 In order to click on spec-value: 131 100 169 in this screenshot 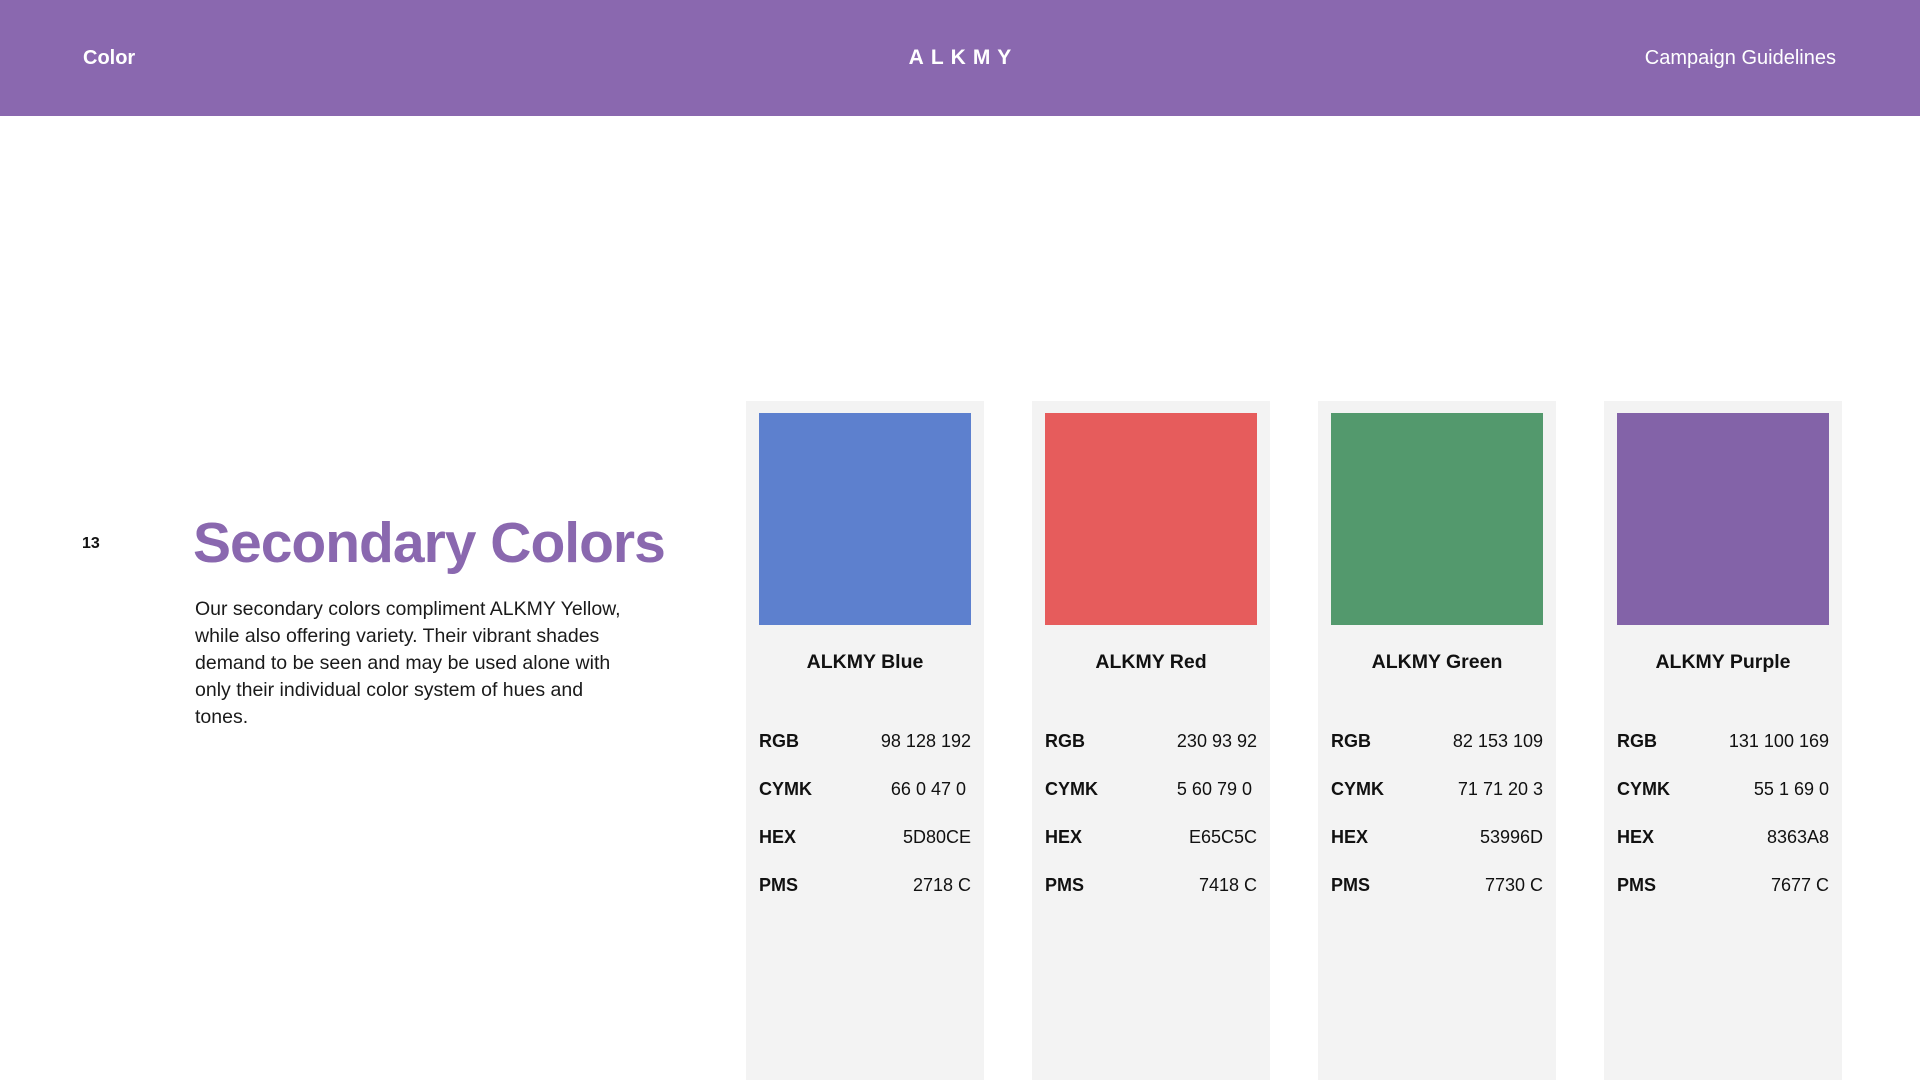, I will do `click(1778, 741)`.